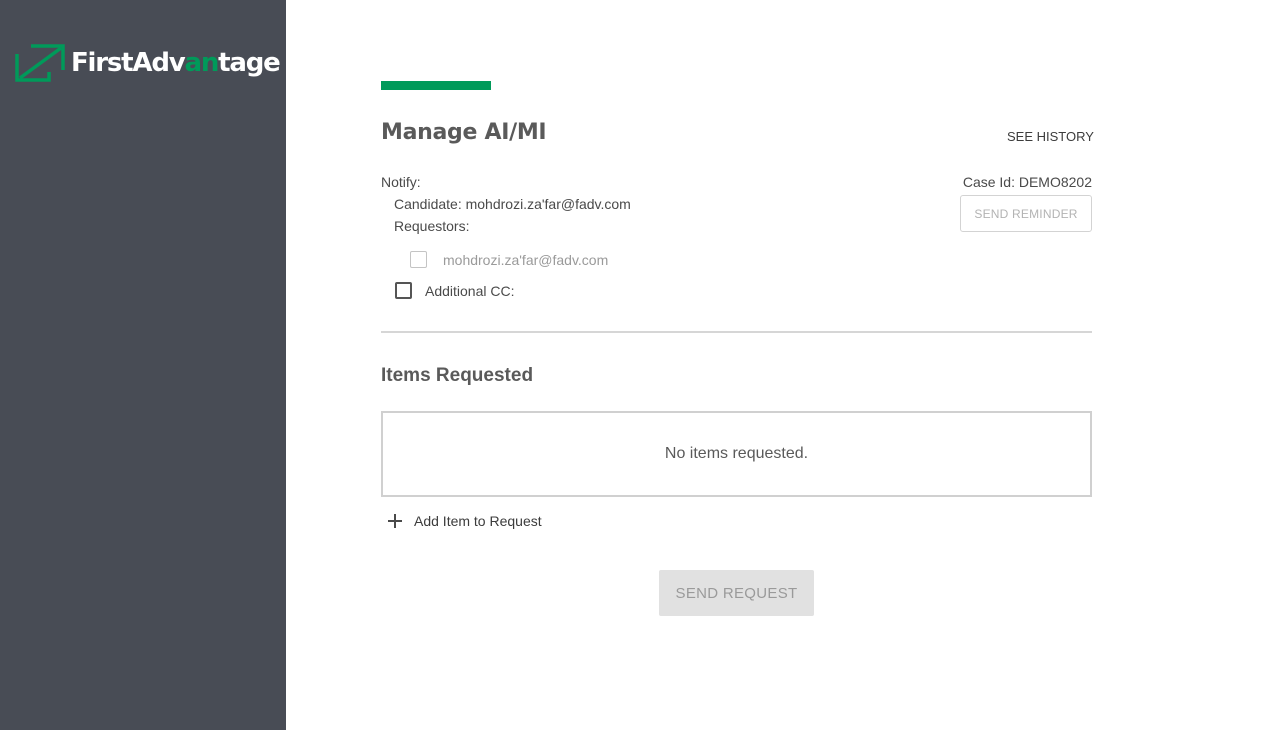 The image size is (1265, 730). I want to click on plus-icon, so click(395, 521).